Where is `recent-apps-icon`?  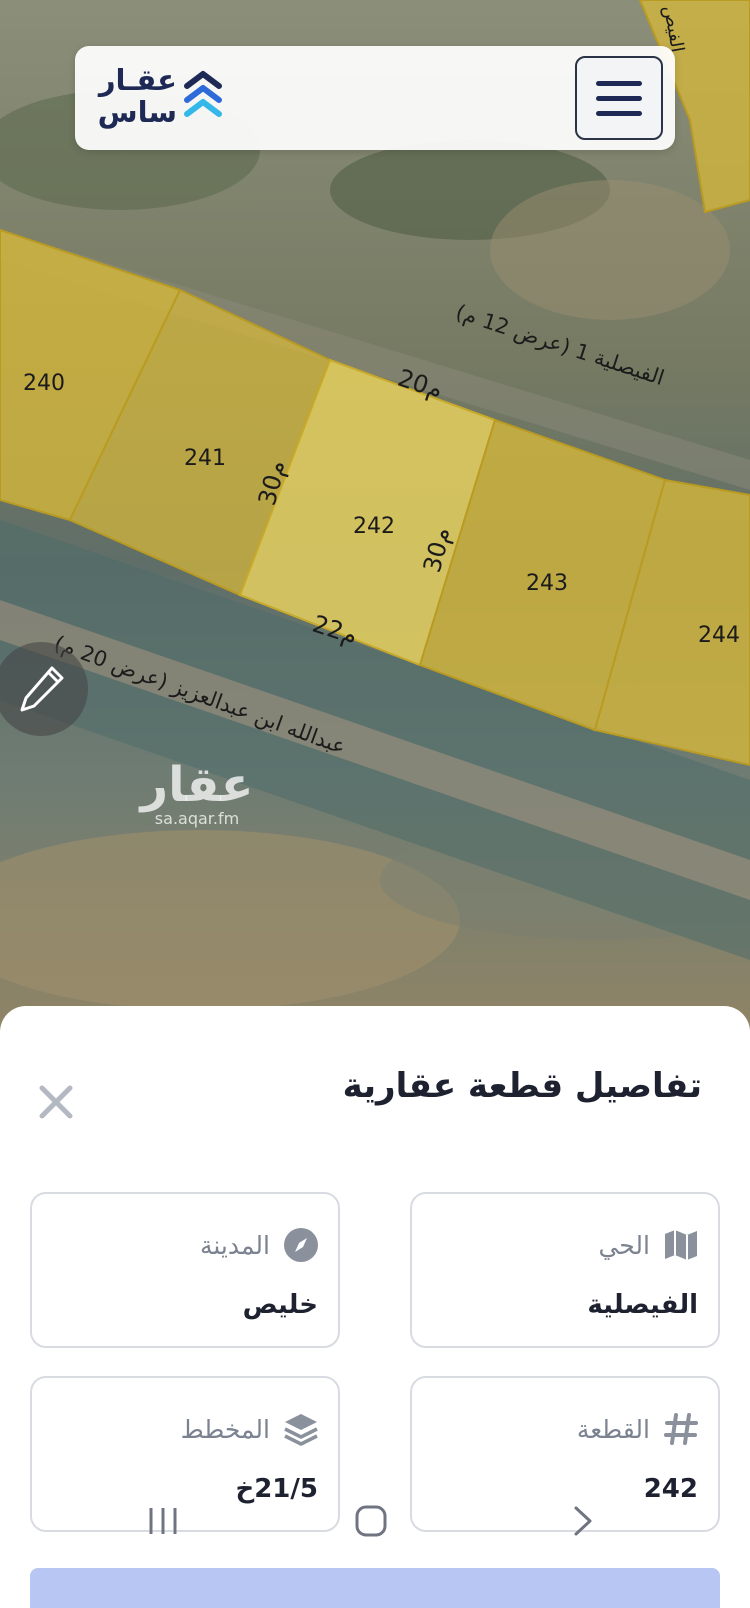 recent-apps-icon is located at coordinates (163, 1521).